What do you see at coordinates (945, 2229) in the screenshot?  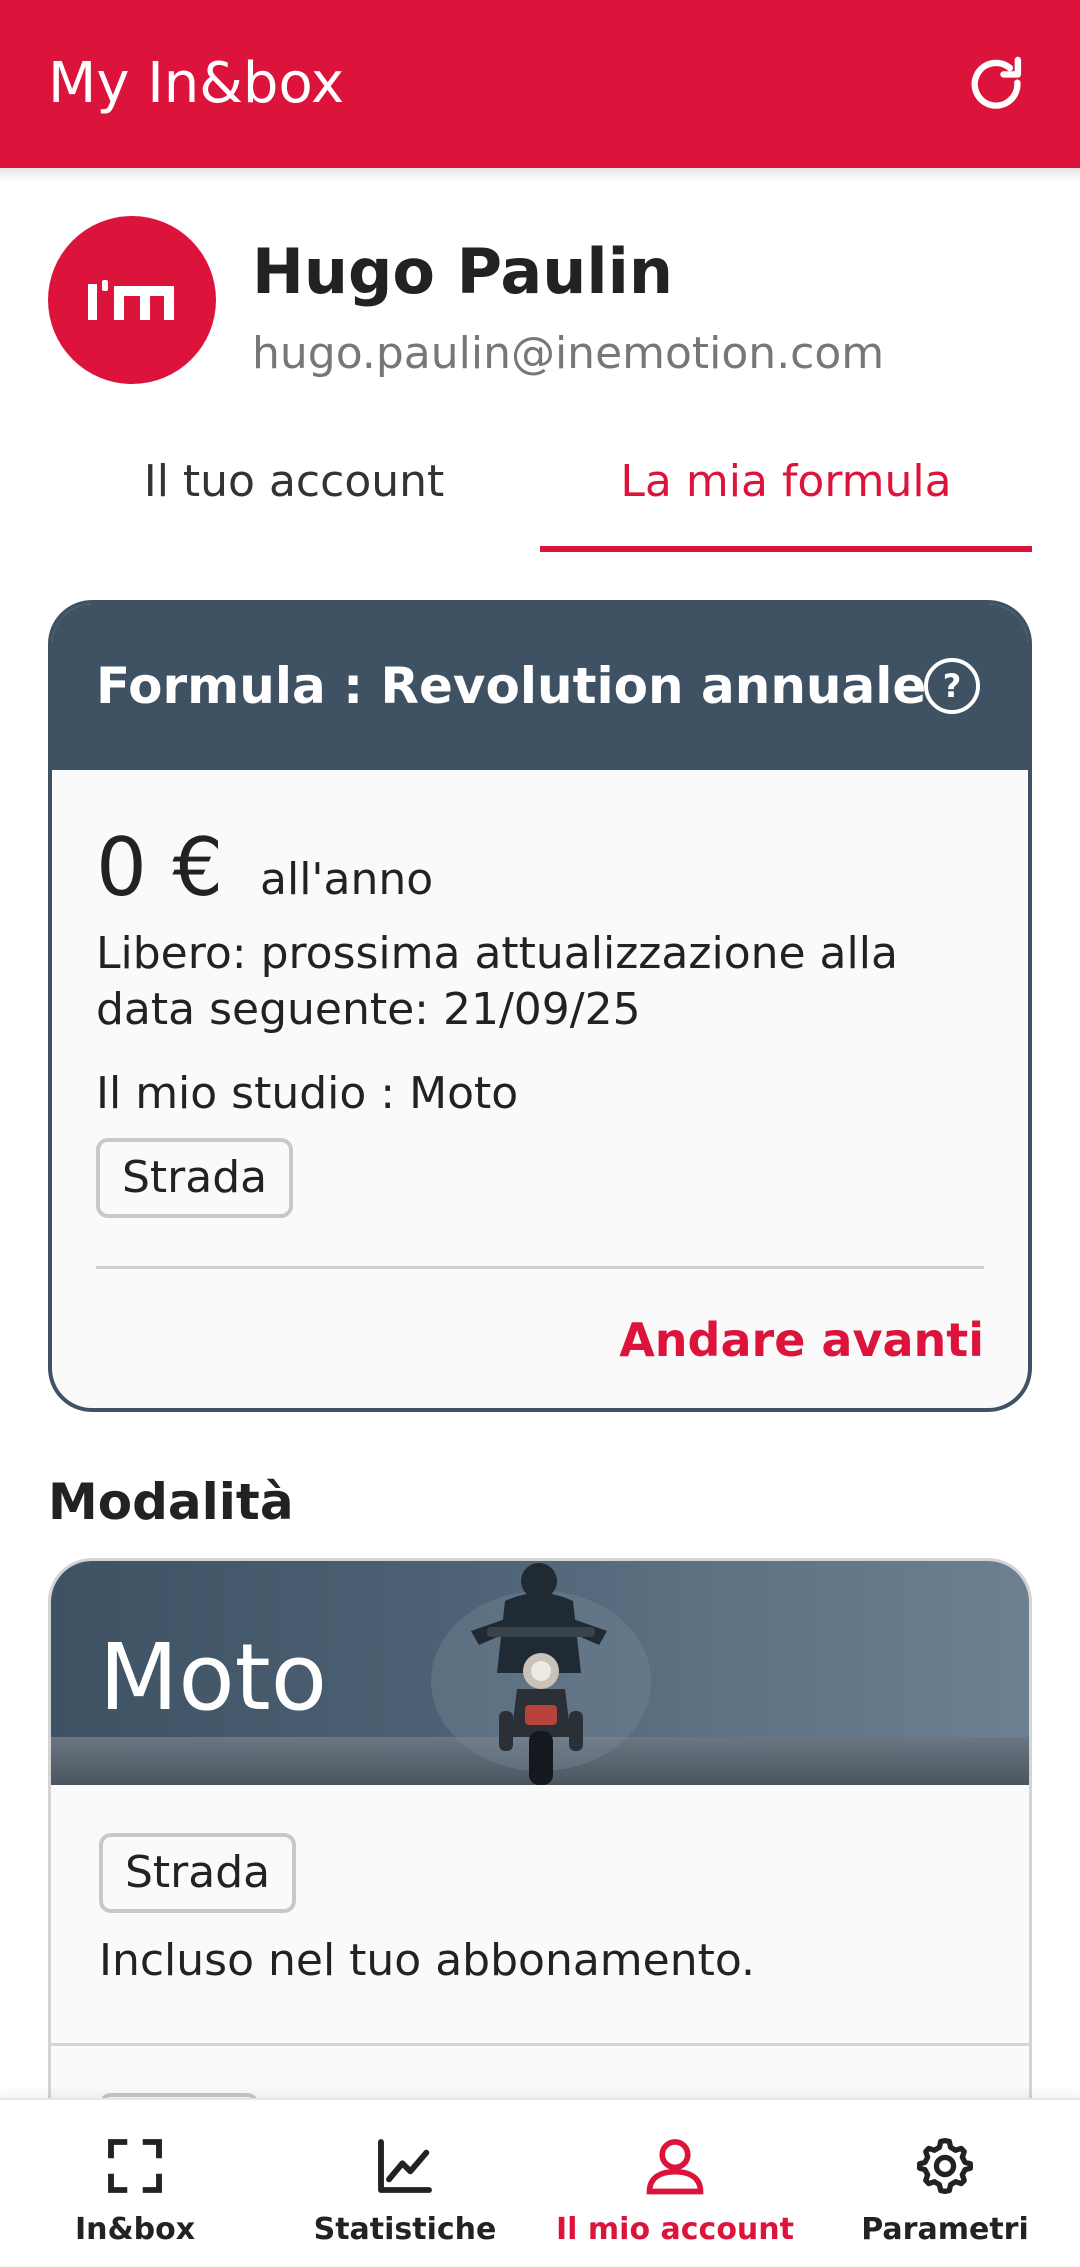 I see `nav-label-settings: Parametri` at bounding box center [945, 2229].